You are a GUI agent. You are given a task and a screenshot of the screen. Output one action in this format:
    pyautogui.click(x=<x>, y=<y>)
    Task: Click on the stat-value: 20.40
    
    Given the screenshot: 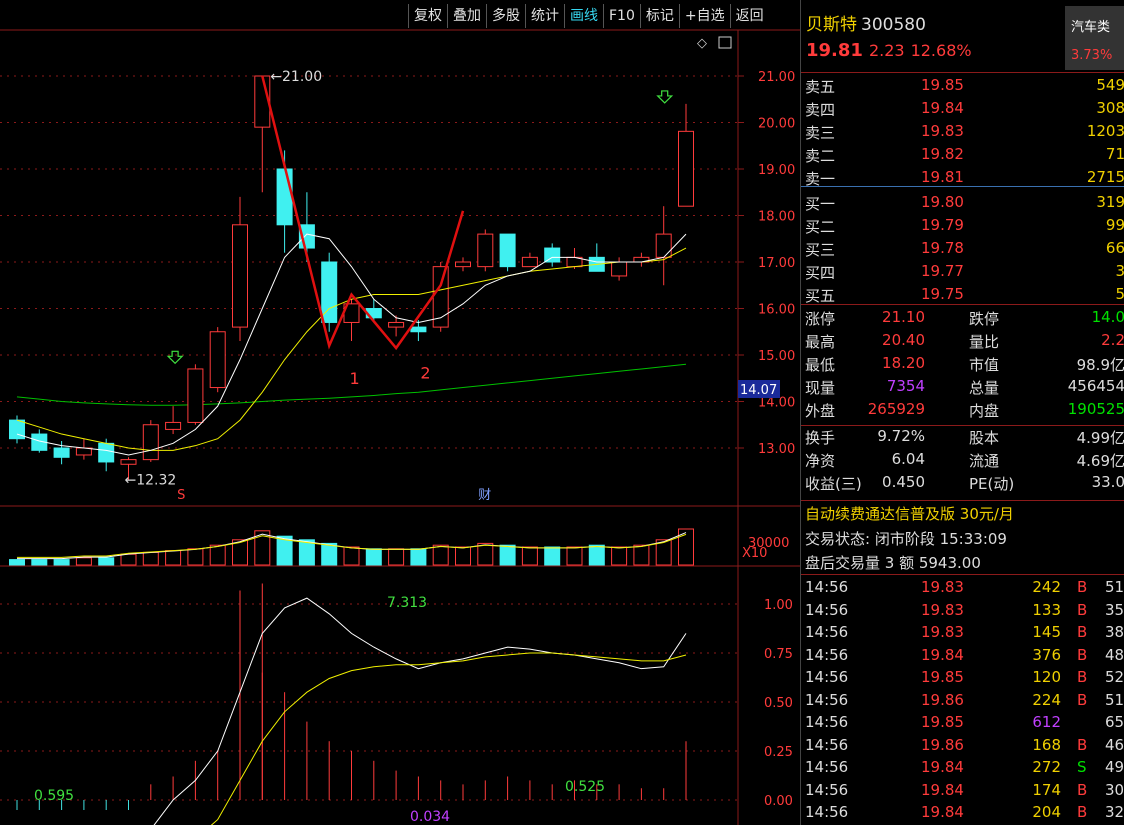 What is the action you would take?
    pyautogui.click(x=903, y=340)
    